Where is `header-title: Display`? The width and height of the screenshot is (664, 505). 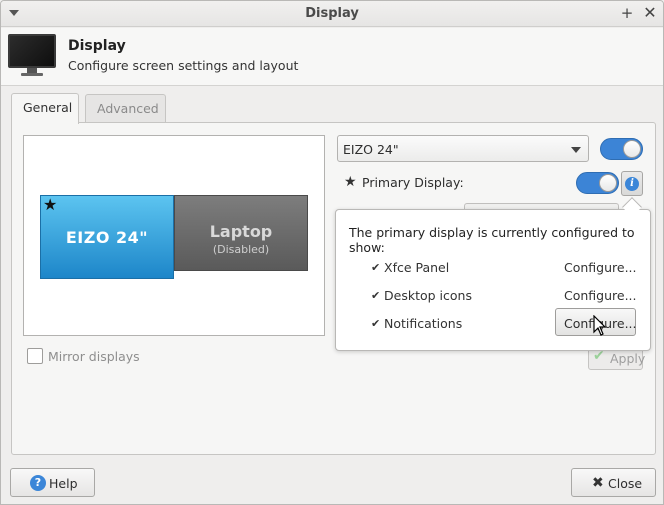
header-title: Display is located at coordinates (97, 46).